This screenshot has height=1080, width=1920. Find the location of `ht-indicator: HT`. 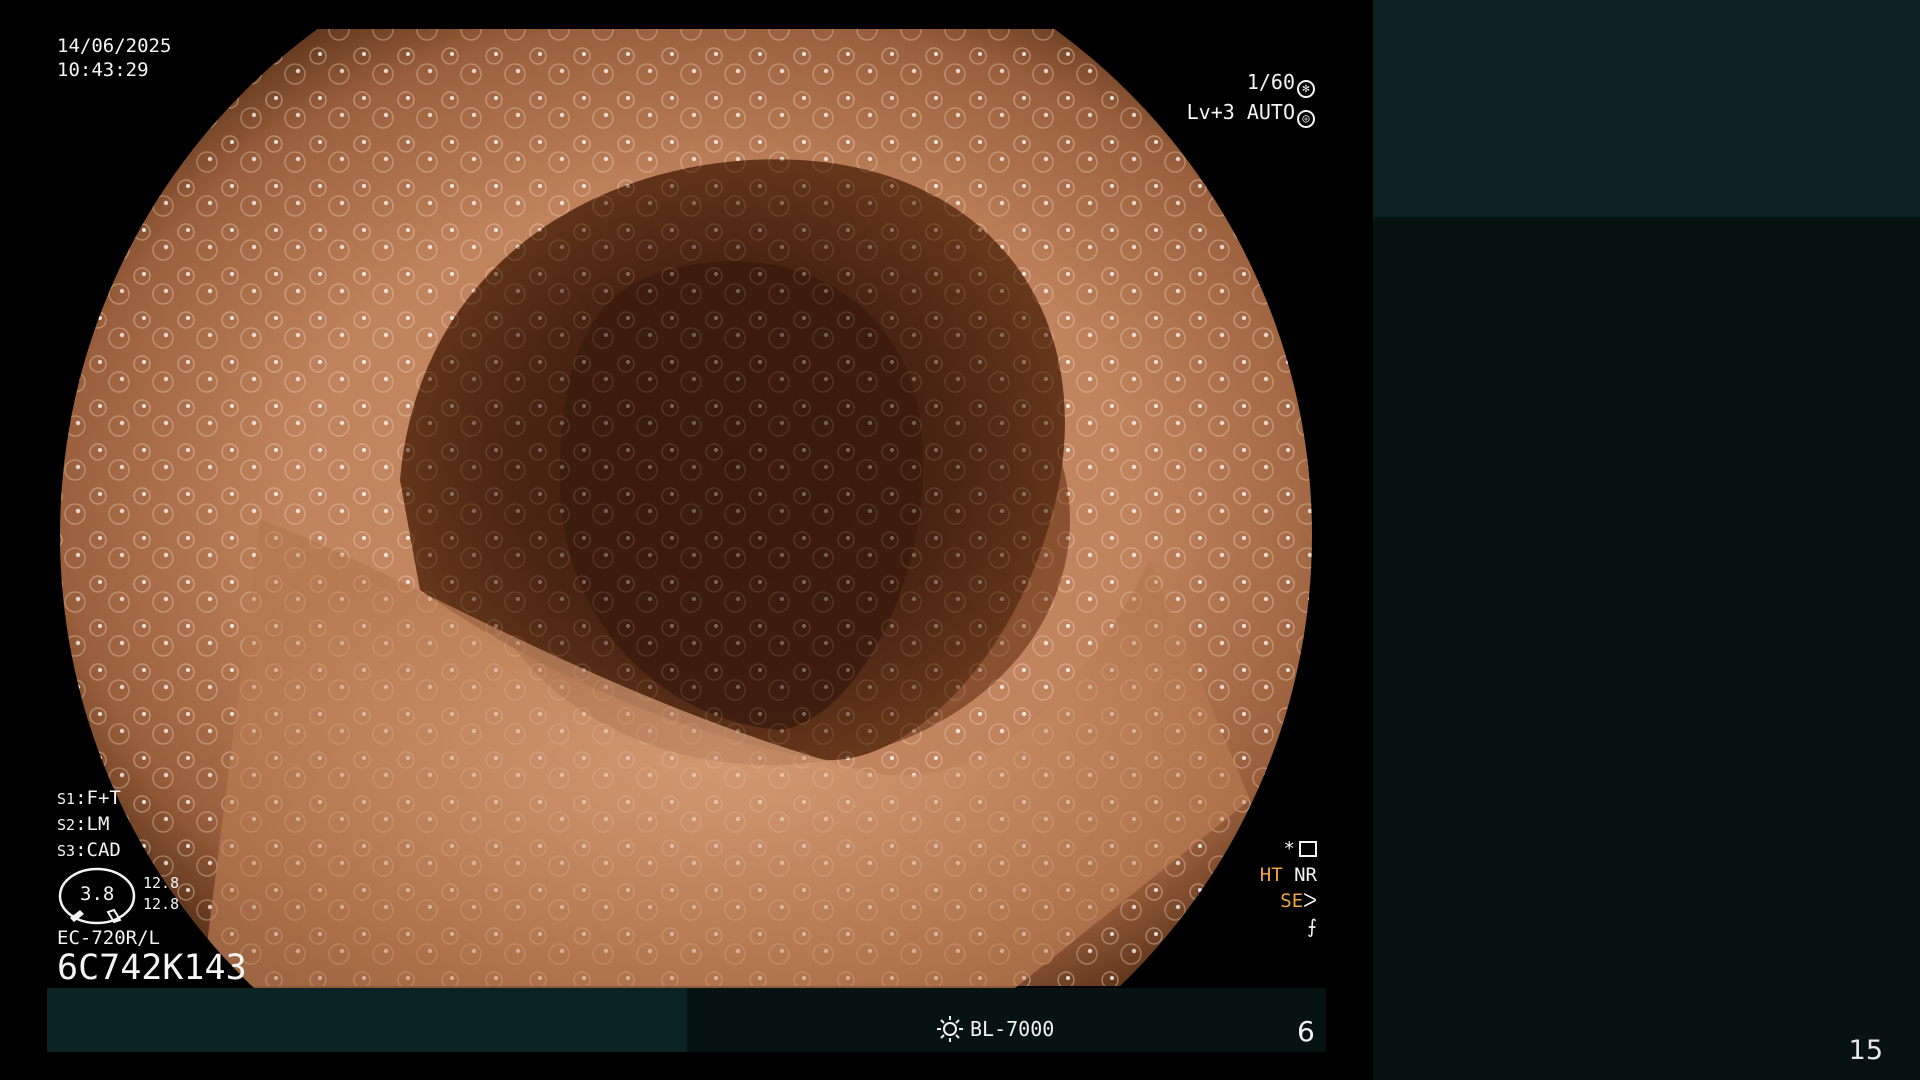

ht-indicator: HT is located at coordinates (1271, 875).